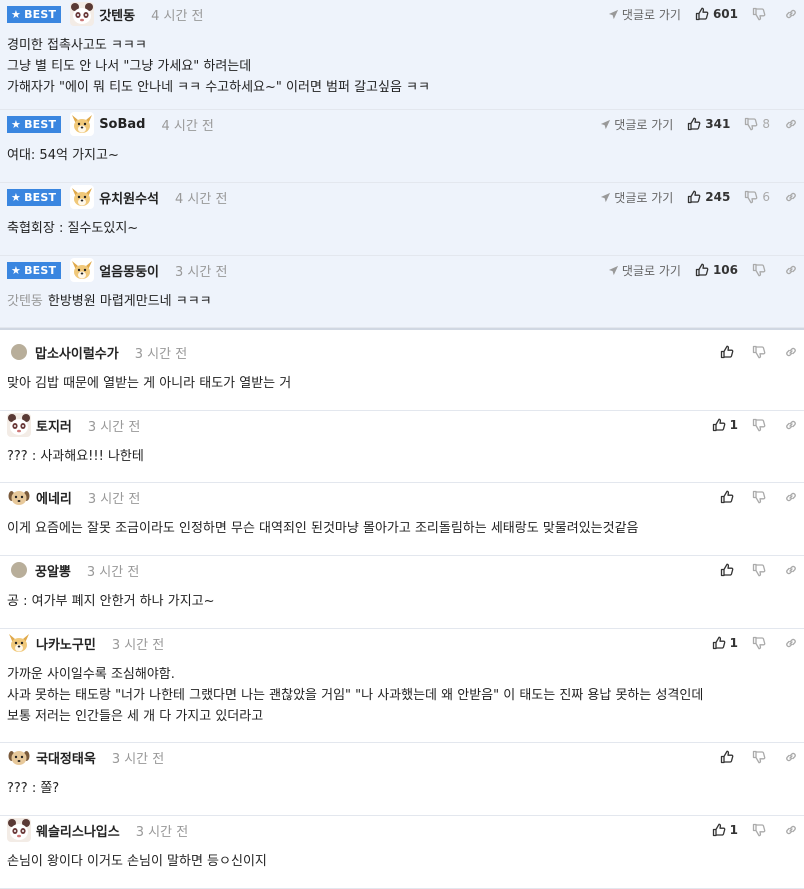 The width and height of the screenshot is (804, 889). Describe the element at coordinates (117, 14) in the screenshot. I see `author-name: 갓텐동` at that location.